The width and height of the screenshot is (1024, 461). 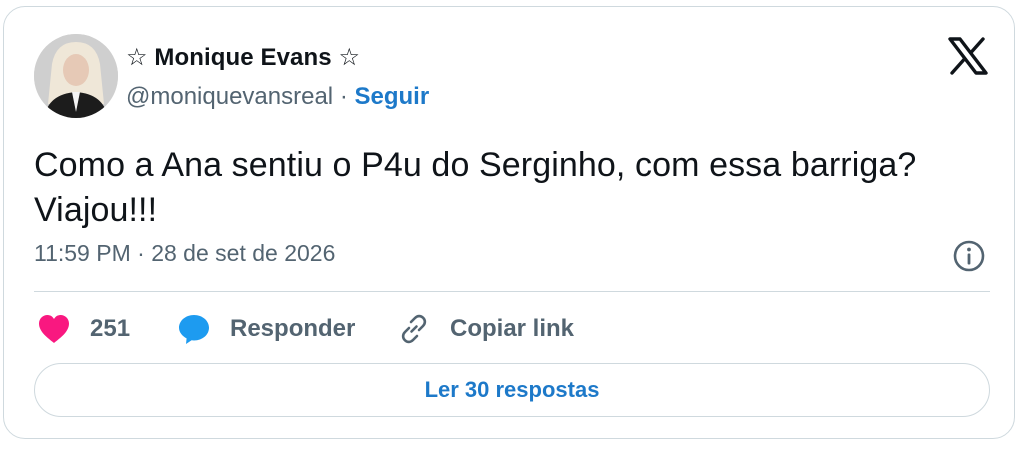 What do you see at coordinates (293, 328) in the screenshot?
I see `reply-label: Responder` at bounding box center [293, 328].